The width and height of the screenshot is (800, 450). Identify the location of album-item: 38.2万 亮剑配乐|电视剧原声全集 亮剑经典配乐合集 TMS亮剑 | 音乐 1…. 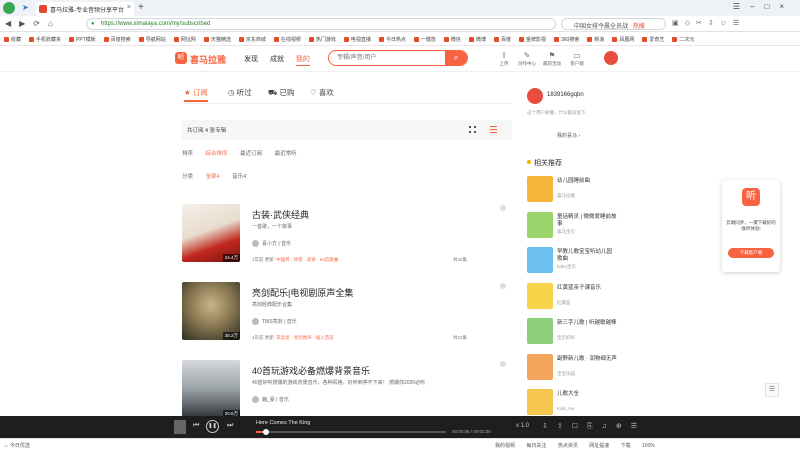
(347, 317).